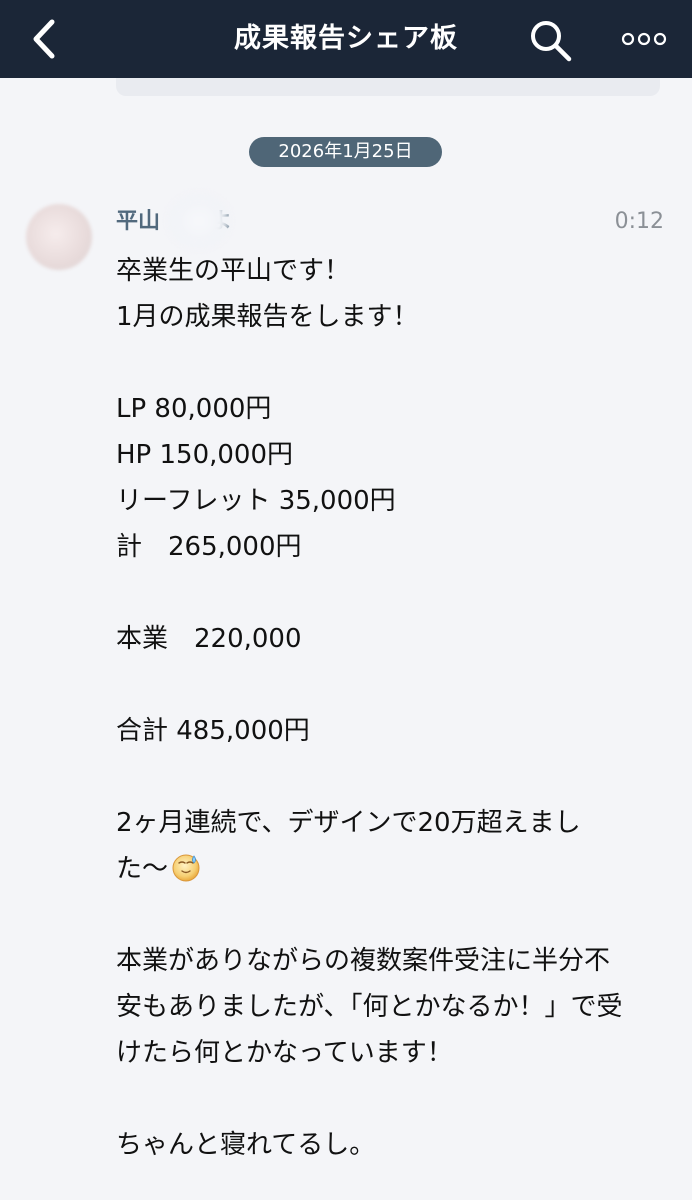  I want to click on search-button, so click(551, 41).